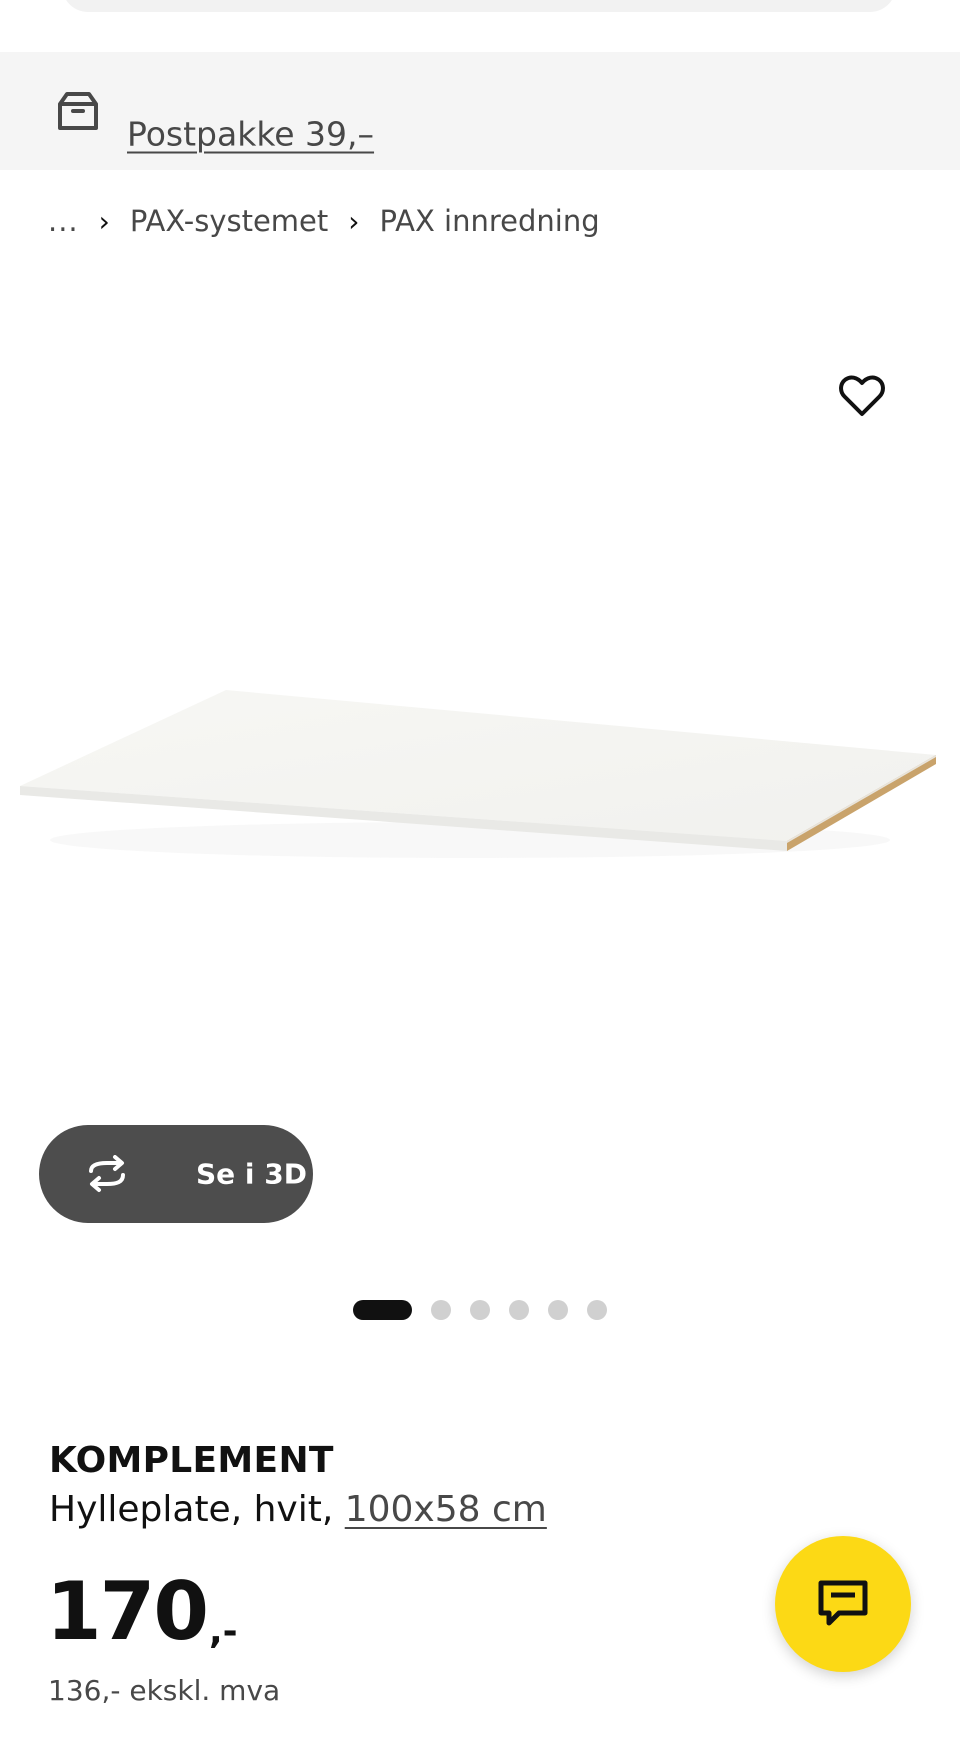  What do you see at coordinates (480, 111) in the screenshot?
I see `shipping-banner: Postpakke 39,–` at bounding box center [480, 111].